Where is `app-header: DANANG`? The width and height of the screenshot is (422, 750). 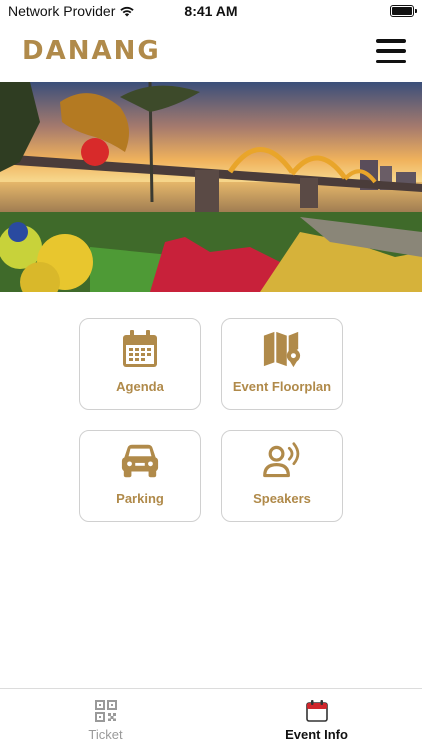
app-header: DANANG is located at coordinates (211, 52).